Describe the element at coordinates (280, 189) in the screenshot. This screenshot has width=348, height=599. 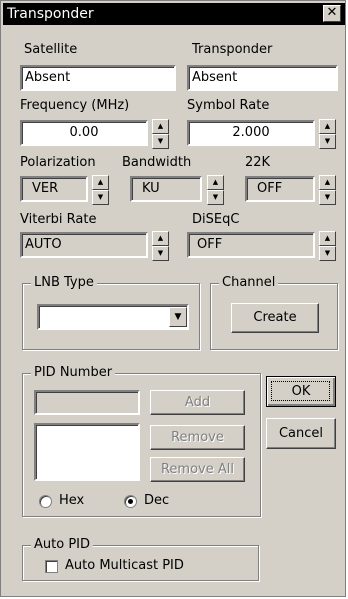
I see `tone-22k-field: OFF` at that location.